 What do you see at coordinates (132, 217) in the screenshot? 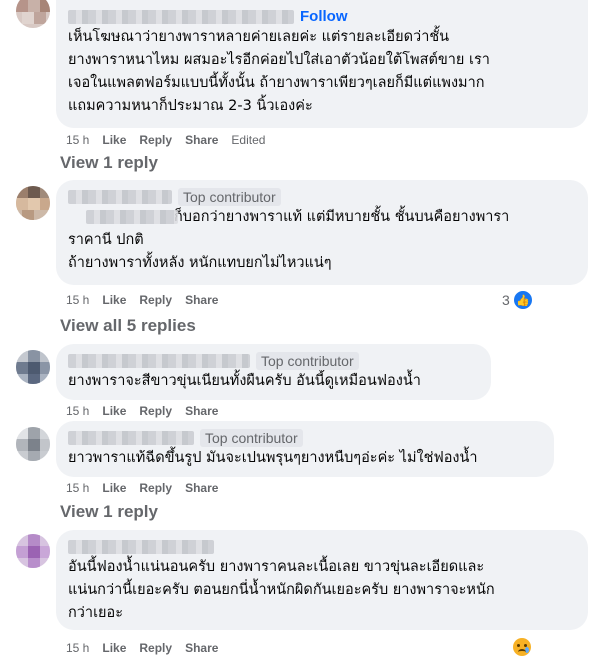
I see `mentioned-name` at bounding box center [132, 217].